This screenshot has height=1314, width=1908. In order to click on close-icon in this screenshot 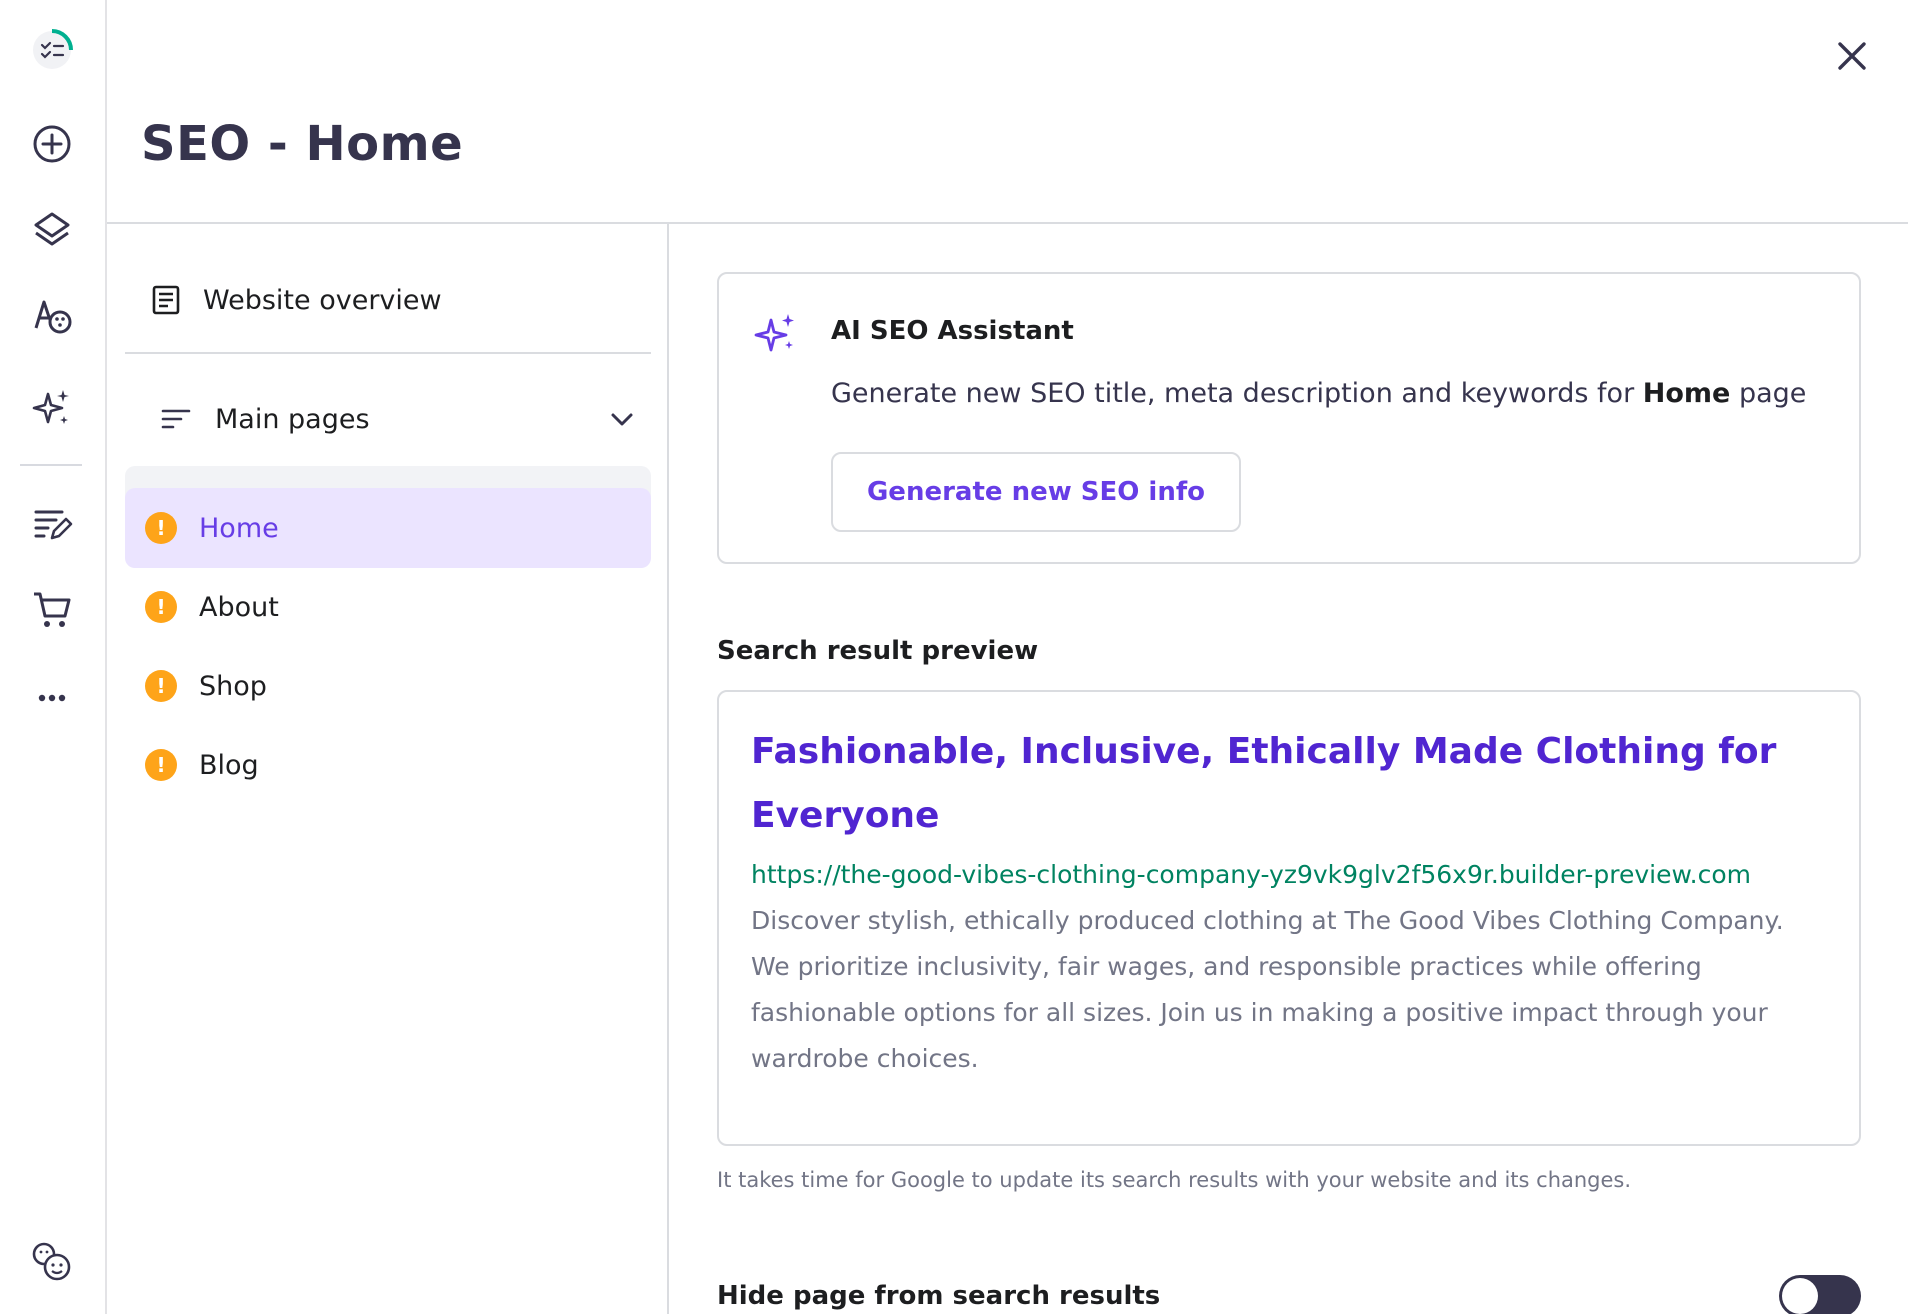, I will do `click(1852, 56)`.